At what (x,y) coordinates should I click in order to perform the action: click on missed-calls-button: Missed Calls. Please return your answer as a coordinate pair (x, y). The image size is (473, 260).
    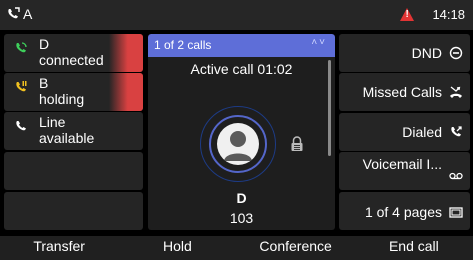
    Looking at the image, I should click on (404, 92).